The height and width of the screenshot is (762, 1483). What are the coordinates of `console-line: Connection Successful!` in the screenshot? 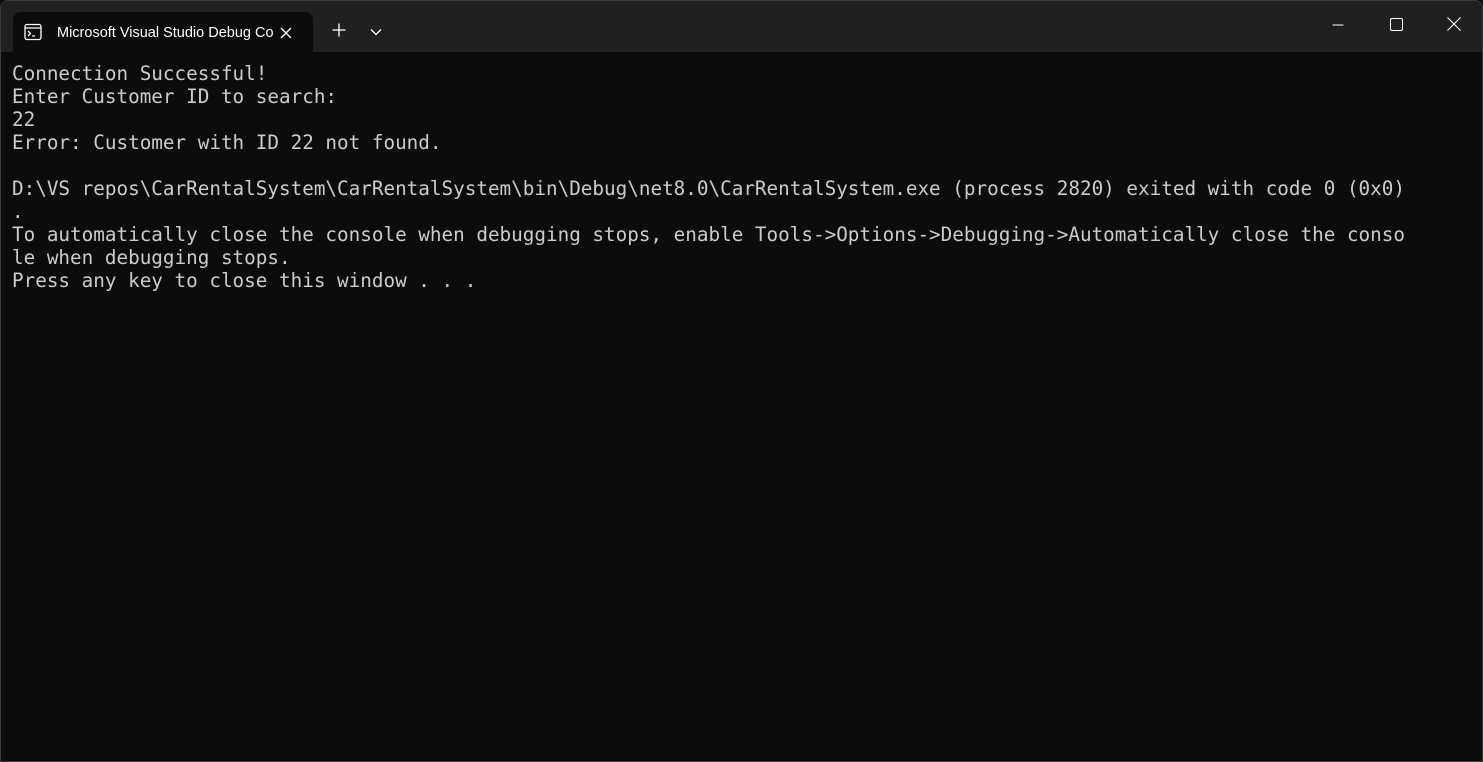 It's located at (140, 73).